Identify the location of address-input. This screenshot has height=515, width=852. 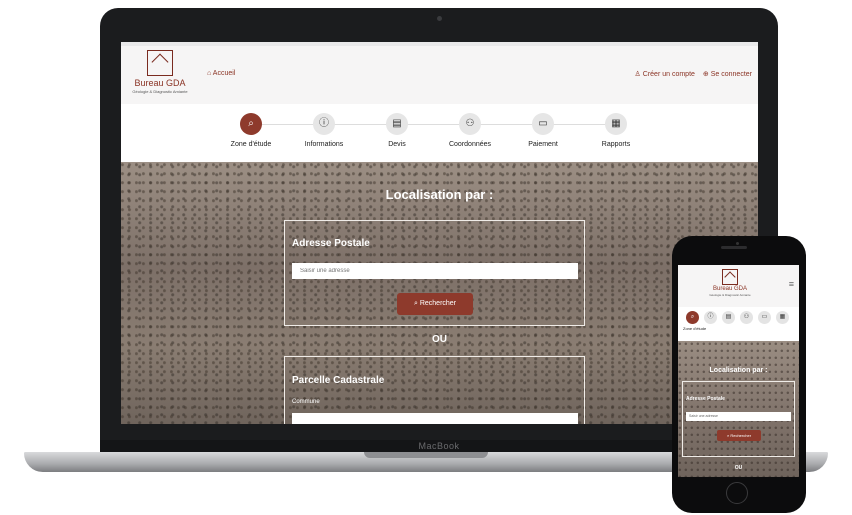
(435, 271).